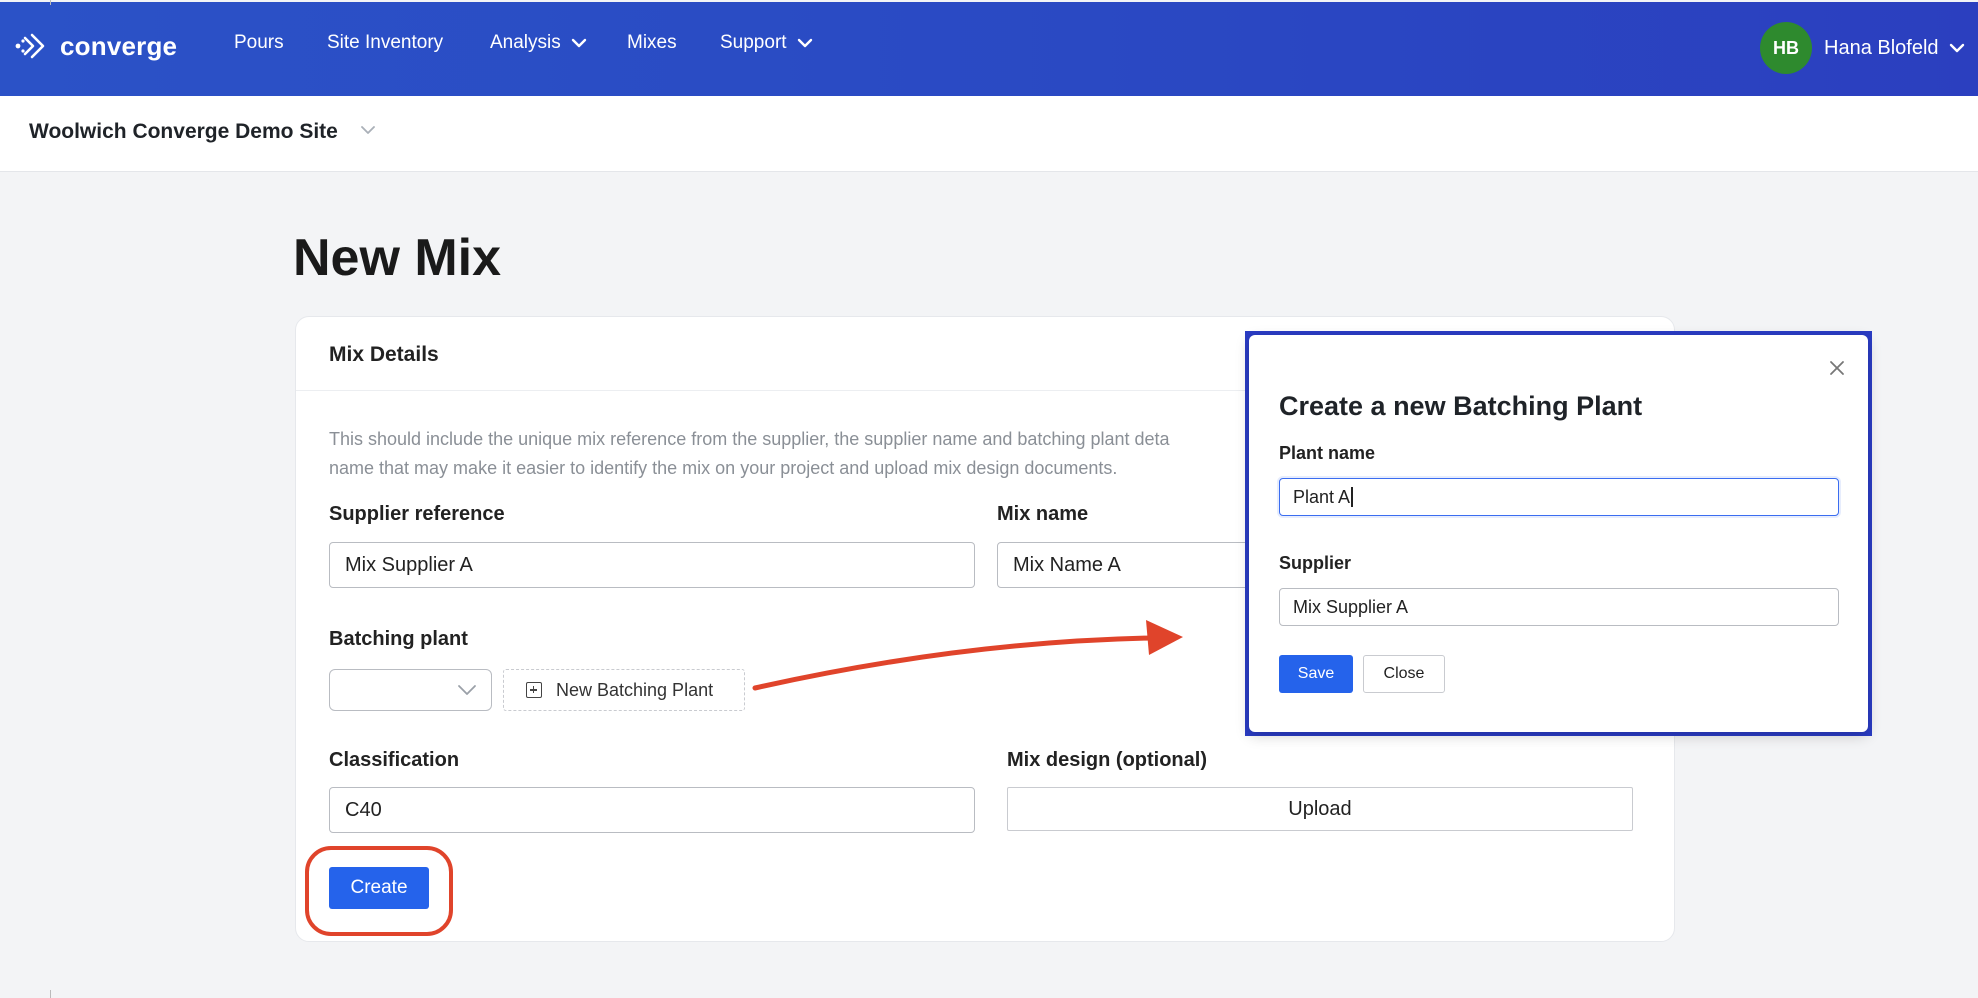 The width and height of the screenshot is (1978, 998). What do you see at coordinates (534, 690) in the screenshot?
I see `plus-square-icon` at bounding box center [534, 690].